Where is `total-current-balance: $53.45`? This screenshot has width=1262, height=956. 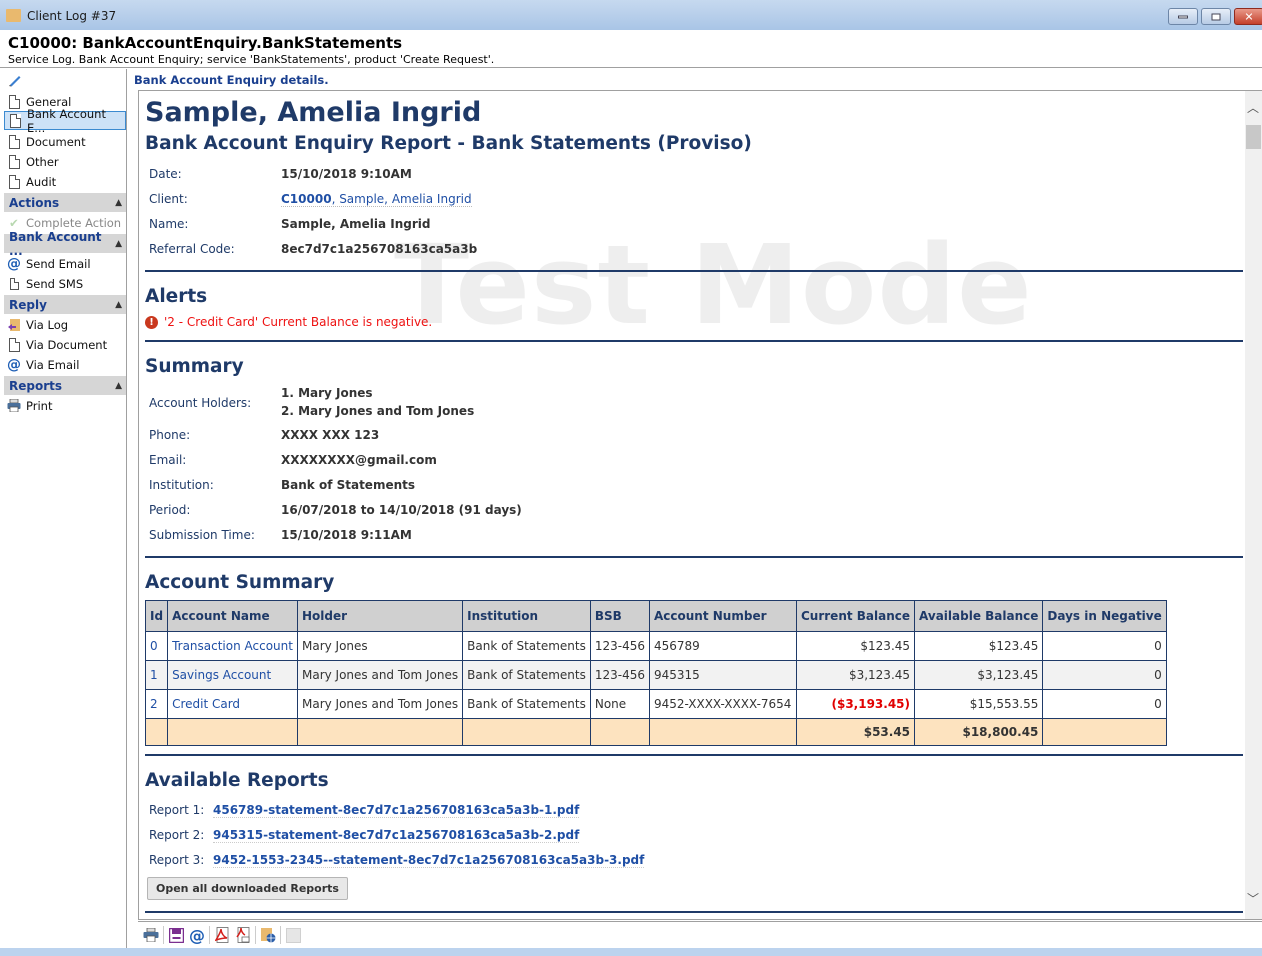 total-current-balance: $53.45 is located at coordinates (855, 732).